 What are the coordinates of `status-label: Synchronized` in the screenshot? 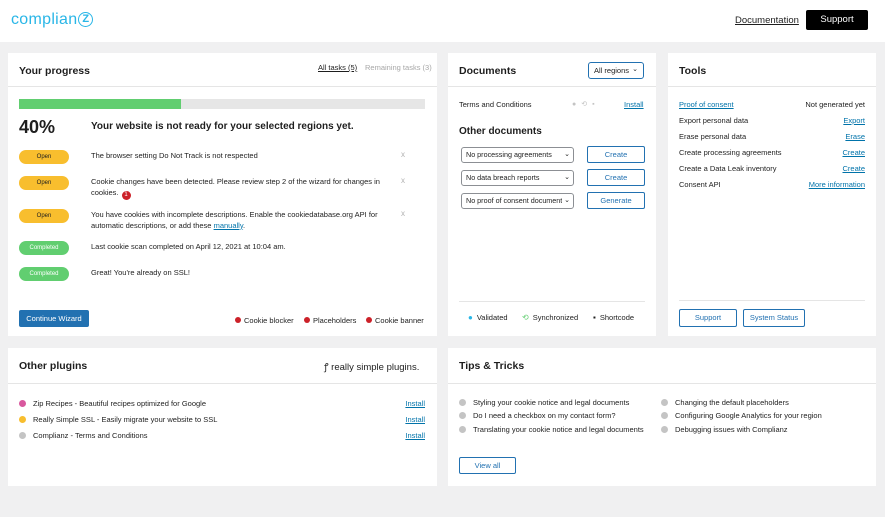 It's located at (555, 317).